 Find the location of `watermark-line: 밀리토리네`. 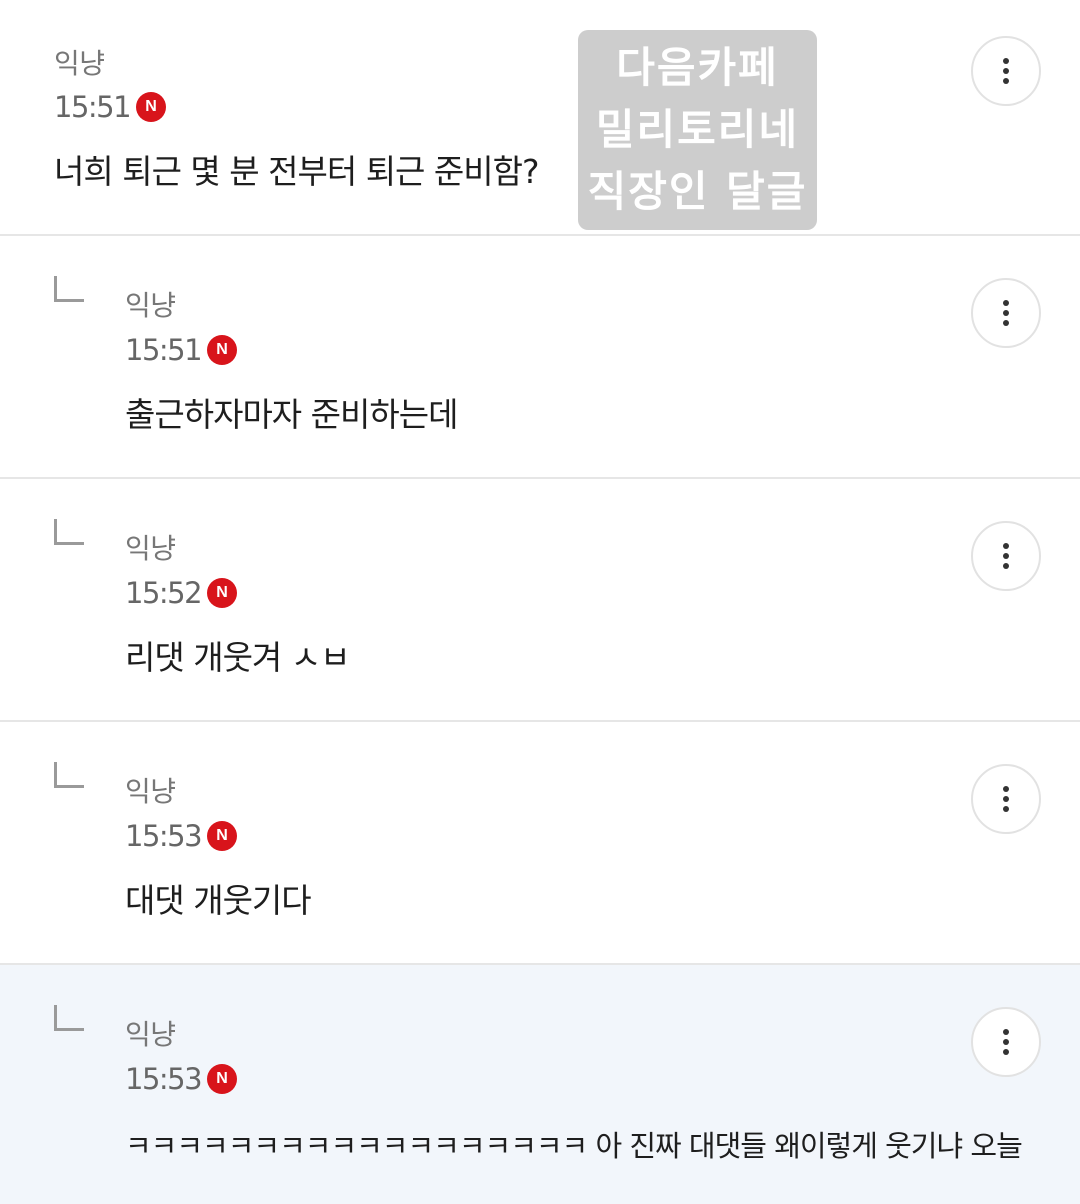

watermark-line: 밀리토리네 is located at coordinates (697, 129).